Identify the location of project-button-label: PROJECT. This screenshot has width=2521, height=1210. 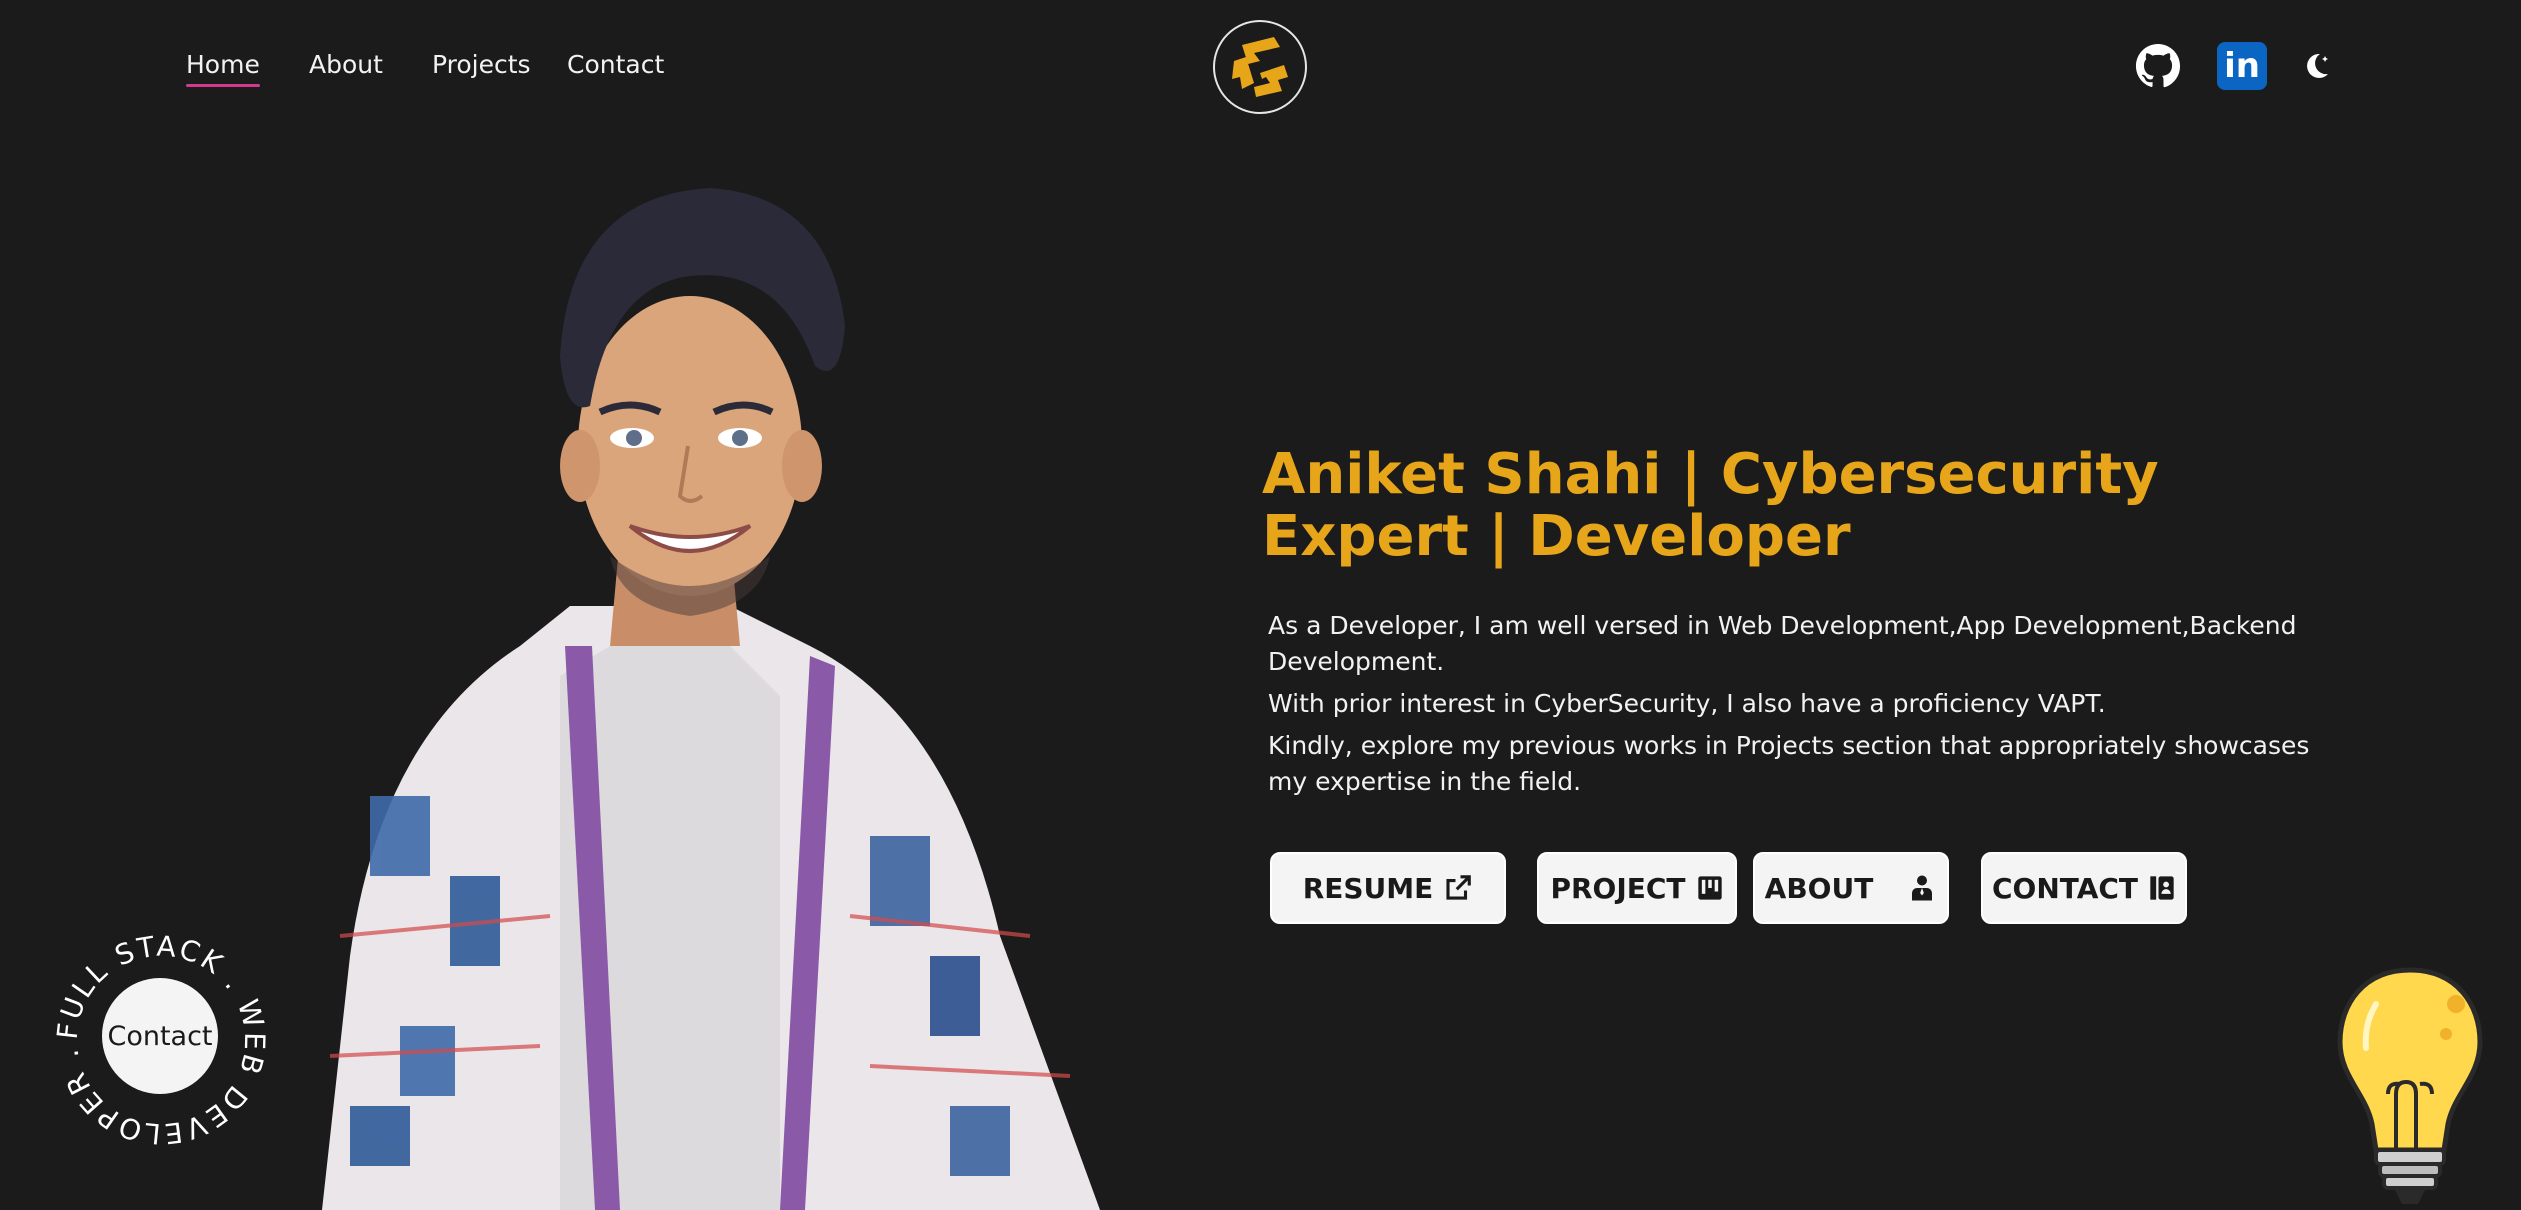
(1618, 888).